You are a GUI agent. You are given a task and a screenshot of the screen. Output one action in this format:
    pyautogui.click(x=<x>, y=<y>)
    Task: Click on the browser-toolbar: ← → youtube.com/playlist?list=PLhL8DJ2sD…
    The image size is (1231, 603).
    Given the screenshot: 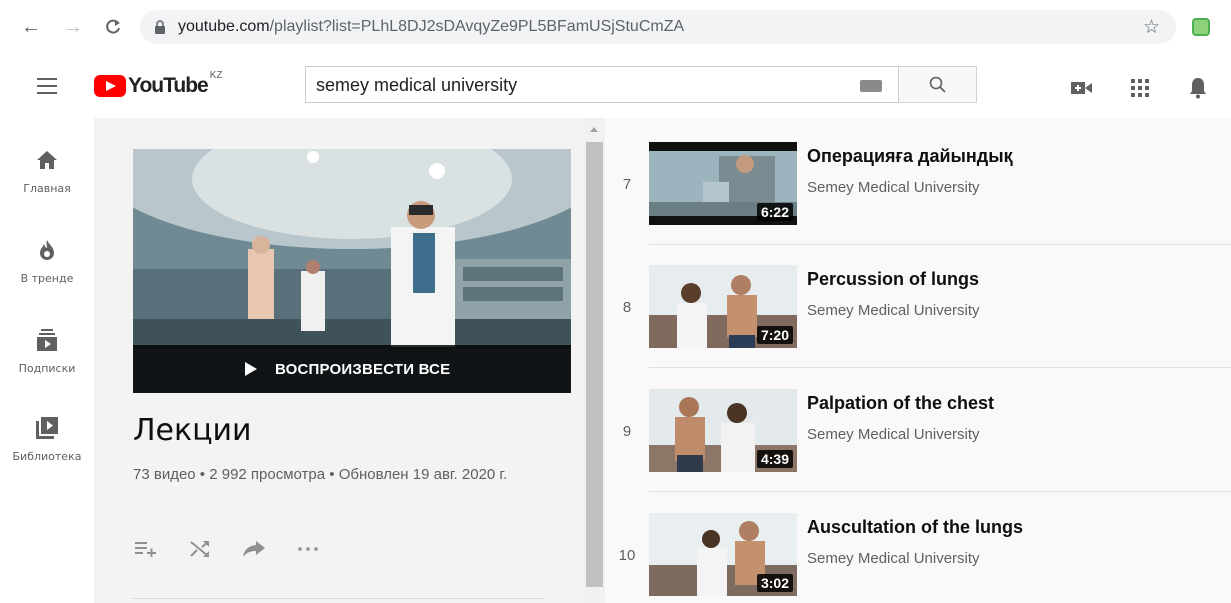 What is the action you would take?
    pyautogui.click(x=615, y=28)
    